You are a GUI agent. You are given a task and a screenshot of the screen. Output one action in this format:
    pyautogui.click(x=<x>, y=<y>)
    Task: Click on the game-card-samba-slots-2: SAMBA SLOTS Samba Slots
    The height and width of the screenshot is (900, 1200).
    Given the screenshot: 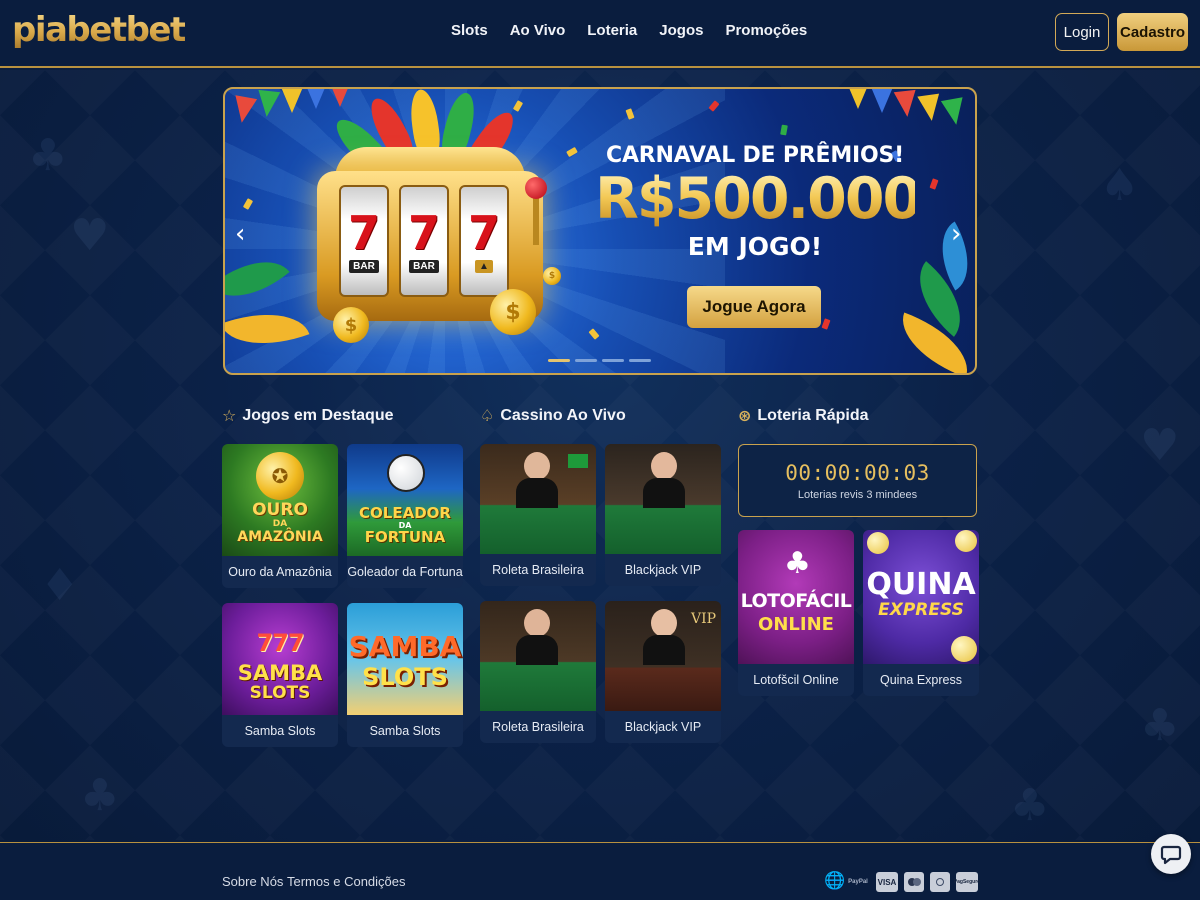 What is the action you would take?
    pyautogui.click(x=405, y=675)
    